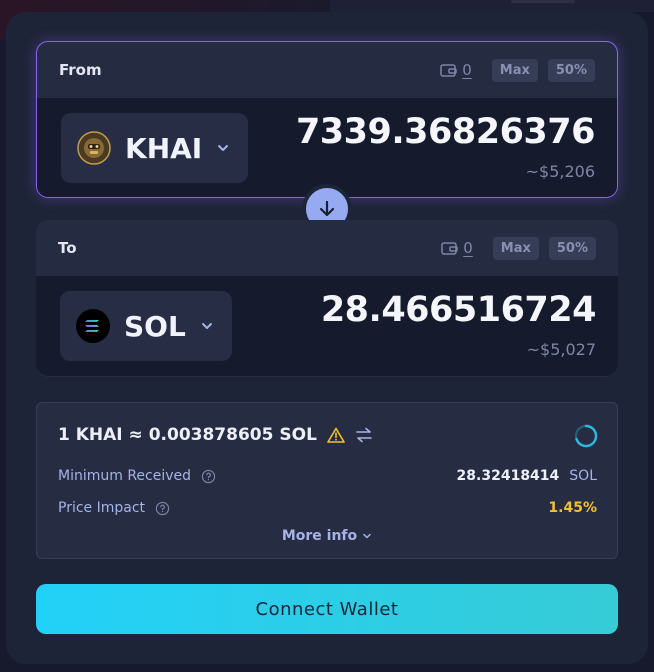  Describe the element at coordinates (586, 436) in the screenshot. I see `loading-spinner-icon` at that location.